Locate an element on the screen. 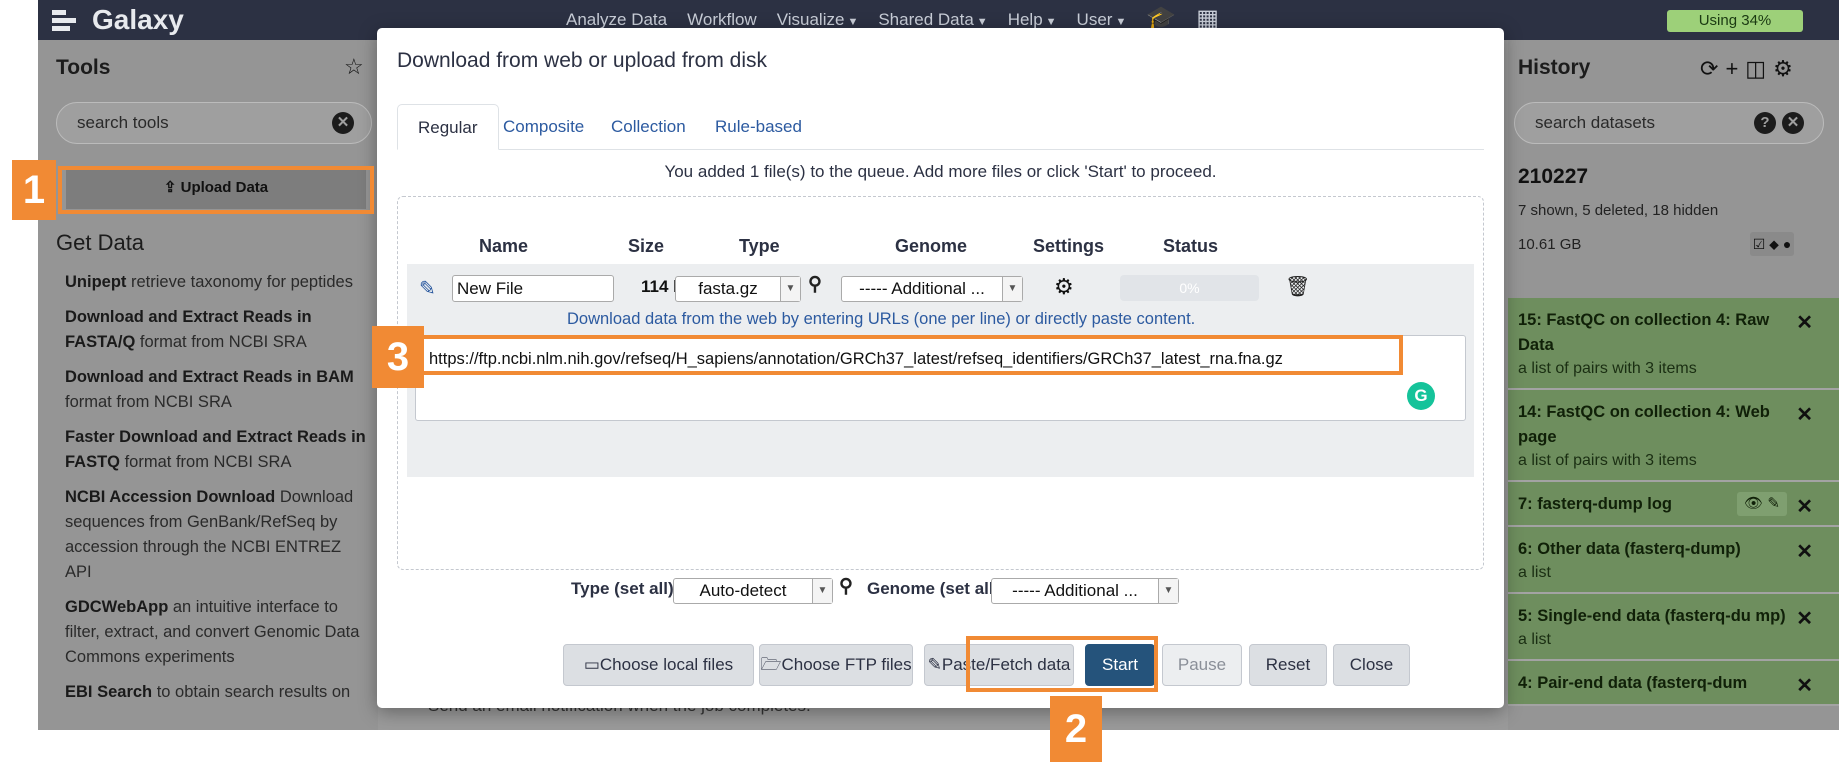 The height and width of the screenshot is (781, 1839). plus-icon: + is located at coordinates (1735, 68).